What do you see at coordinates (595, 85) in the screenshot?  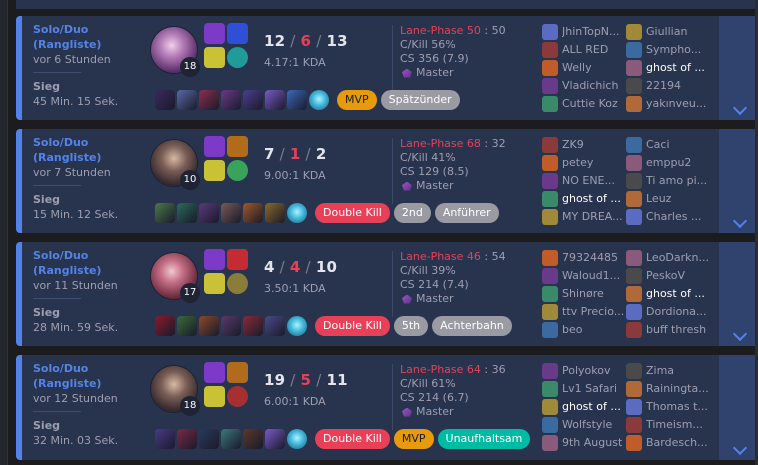 I see `player-name: Vladichich` at bounding box center [595, 85].